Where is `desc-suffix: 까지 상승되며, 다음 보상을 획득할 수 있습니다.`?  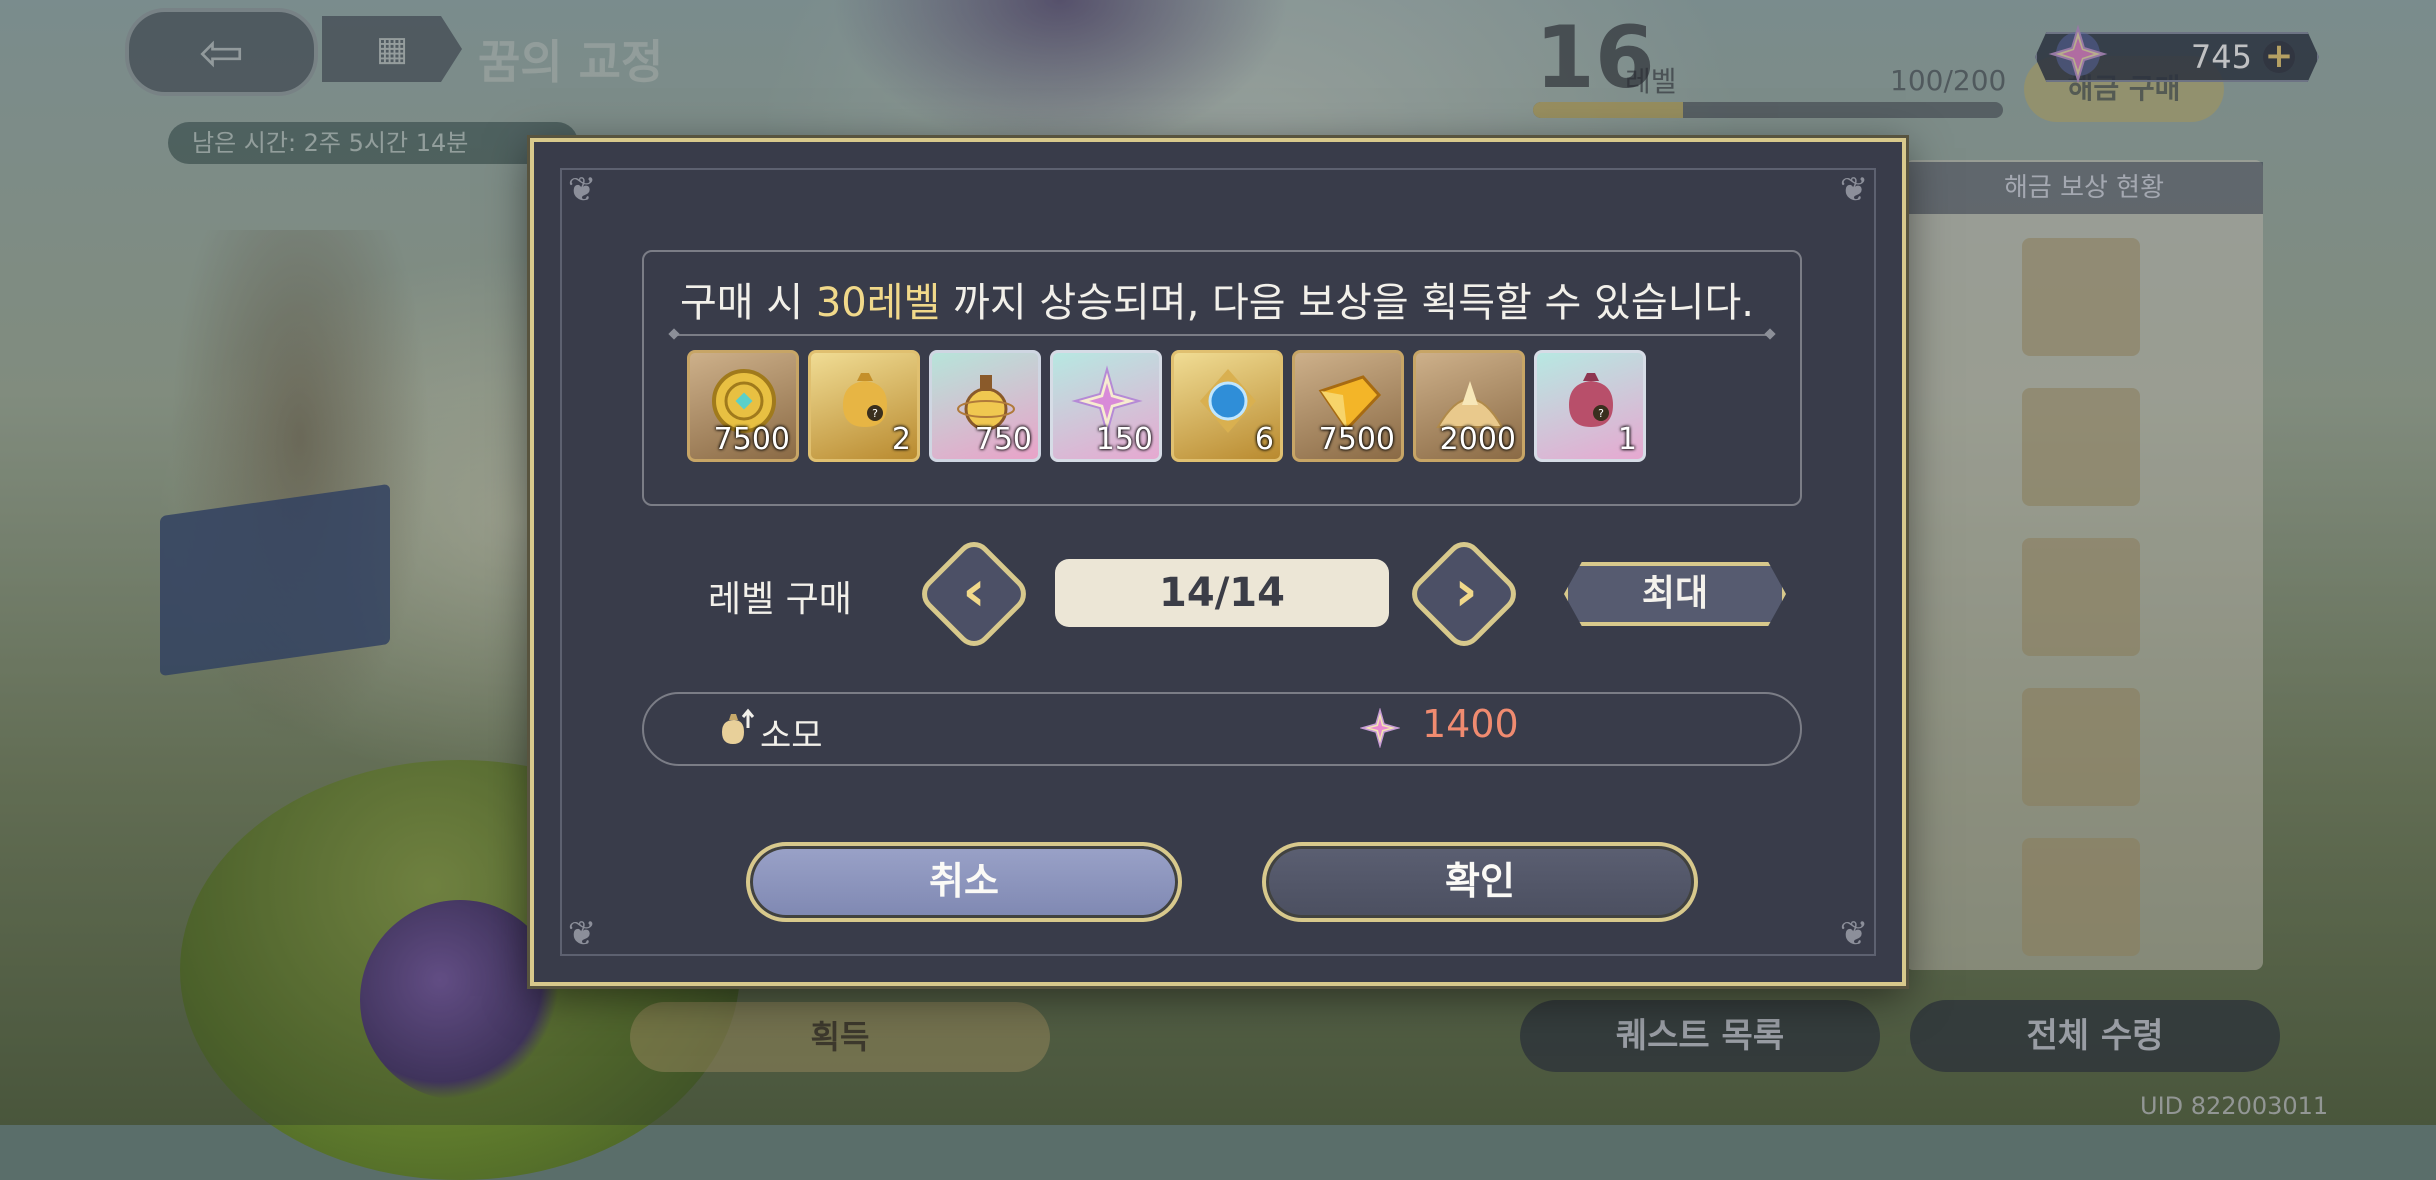 desc-suffix: 까지 상승되며, 다음 보상을 획득할 수 있습니다. is located at coordinates (1347, 303).